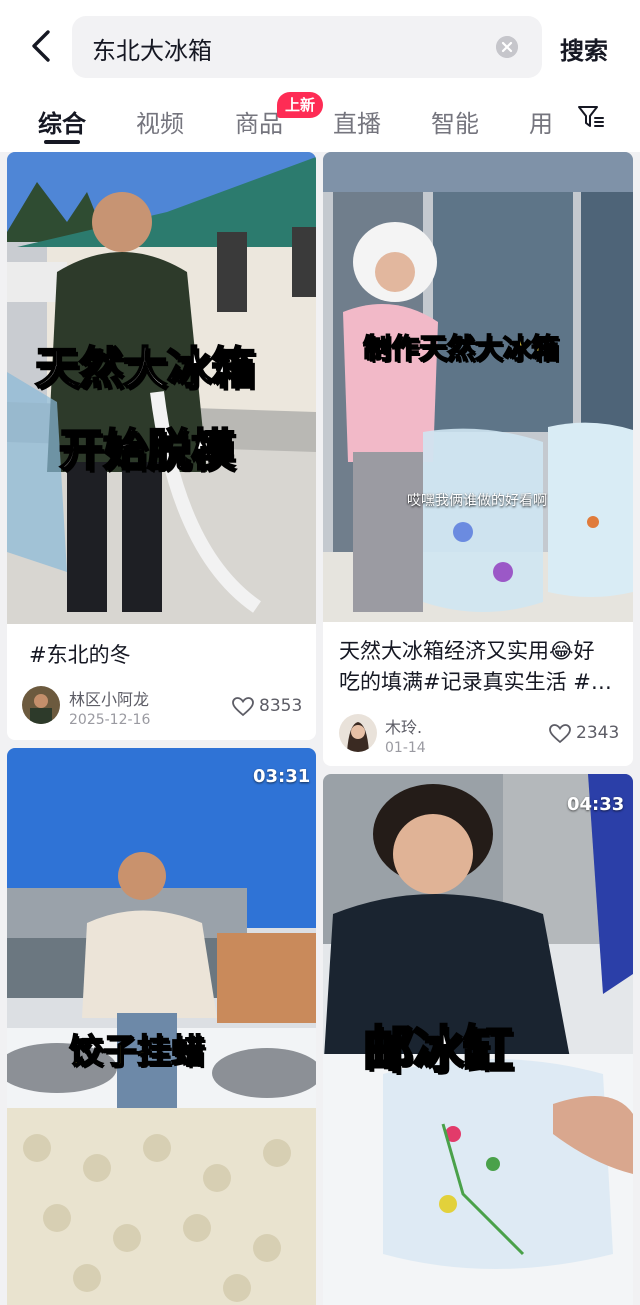 Image resolution: width=640 pixels, height=1305 pixels. What do you see at coordinates (145, 368) in the screenshot?
I see `overlay-title-line1: 天然大冰箱` at bounding box center [145, 368].